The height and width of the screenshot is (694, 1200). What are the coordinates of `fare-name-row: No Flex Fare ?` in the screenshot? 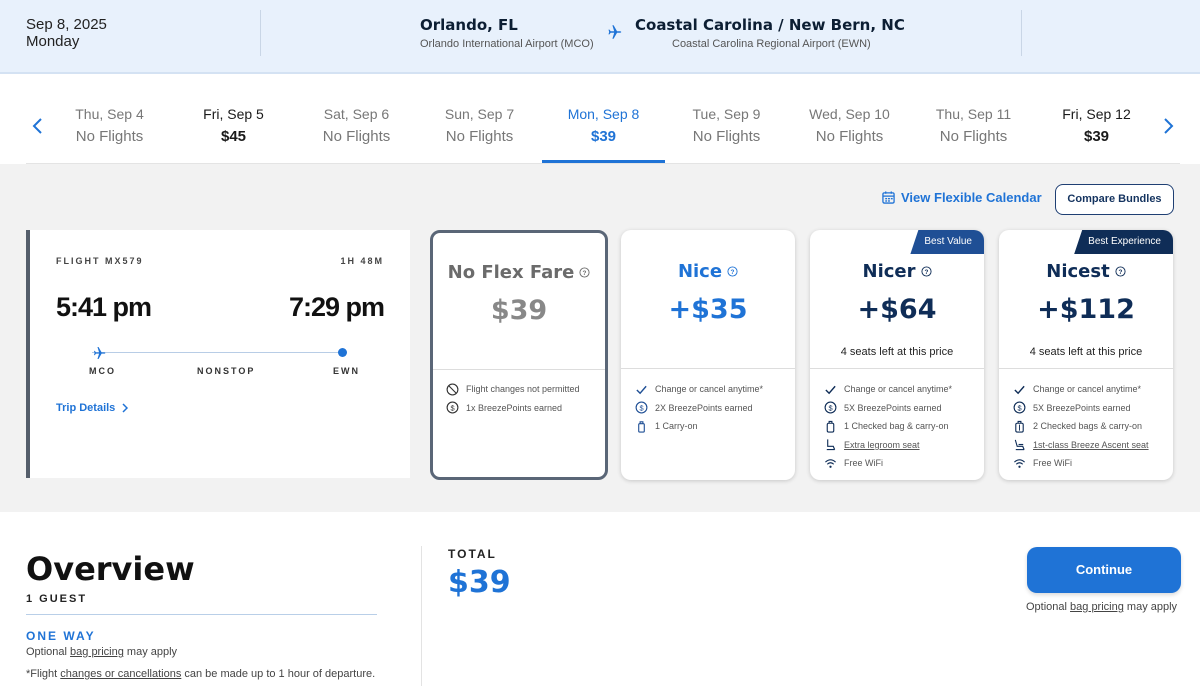 It's located at (519, 272).